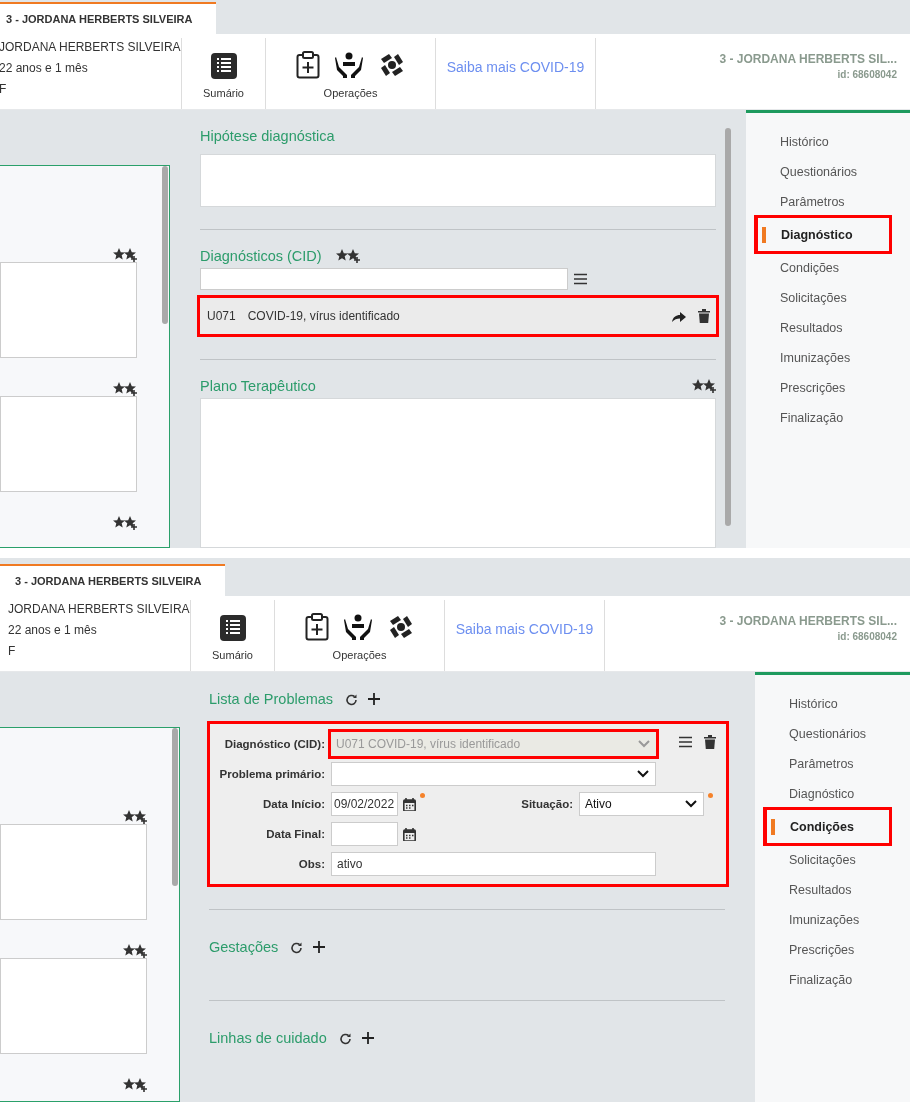  What do you see at coordinates (261, 255) in the screenshot?
I see `section-title: Diagnósticos (CID)` at bounding box center [261, 255].